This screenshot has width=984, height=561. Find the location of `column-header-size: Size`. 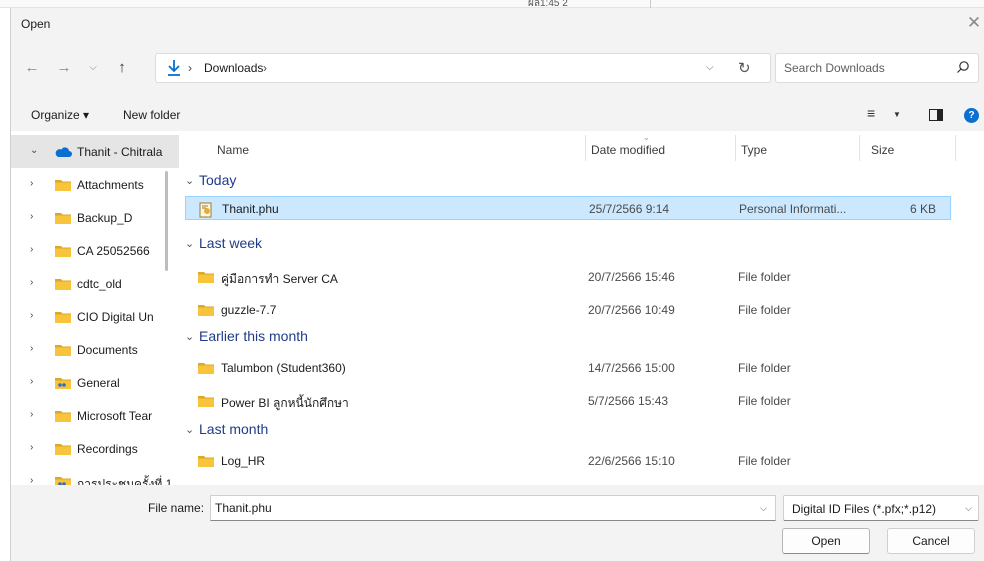

column-header-size: Size is located at coordinates (882, 146).